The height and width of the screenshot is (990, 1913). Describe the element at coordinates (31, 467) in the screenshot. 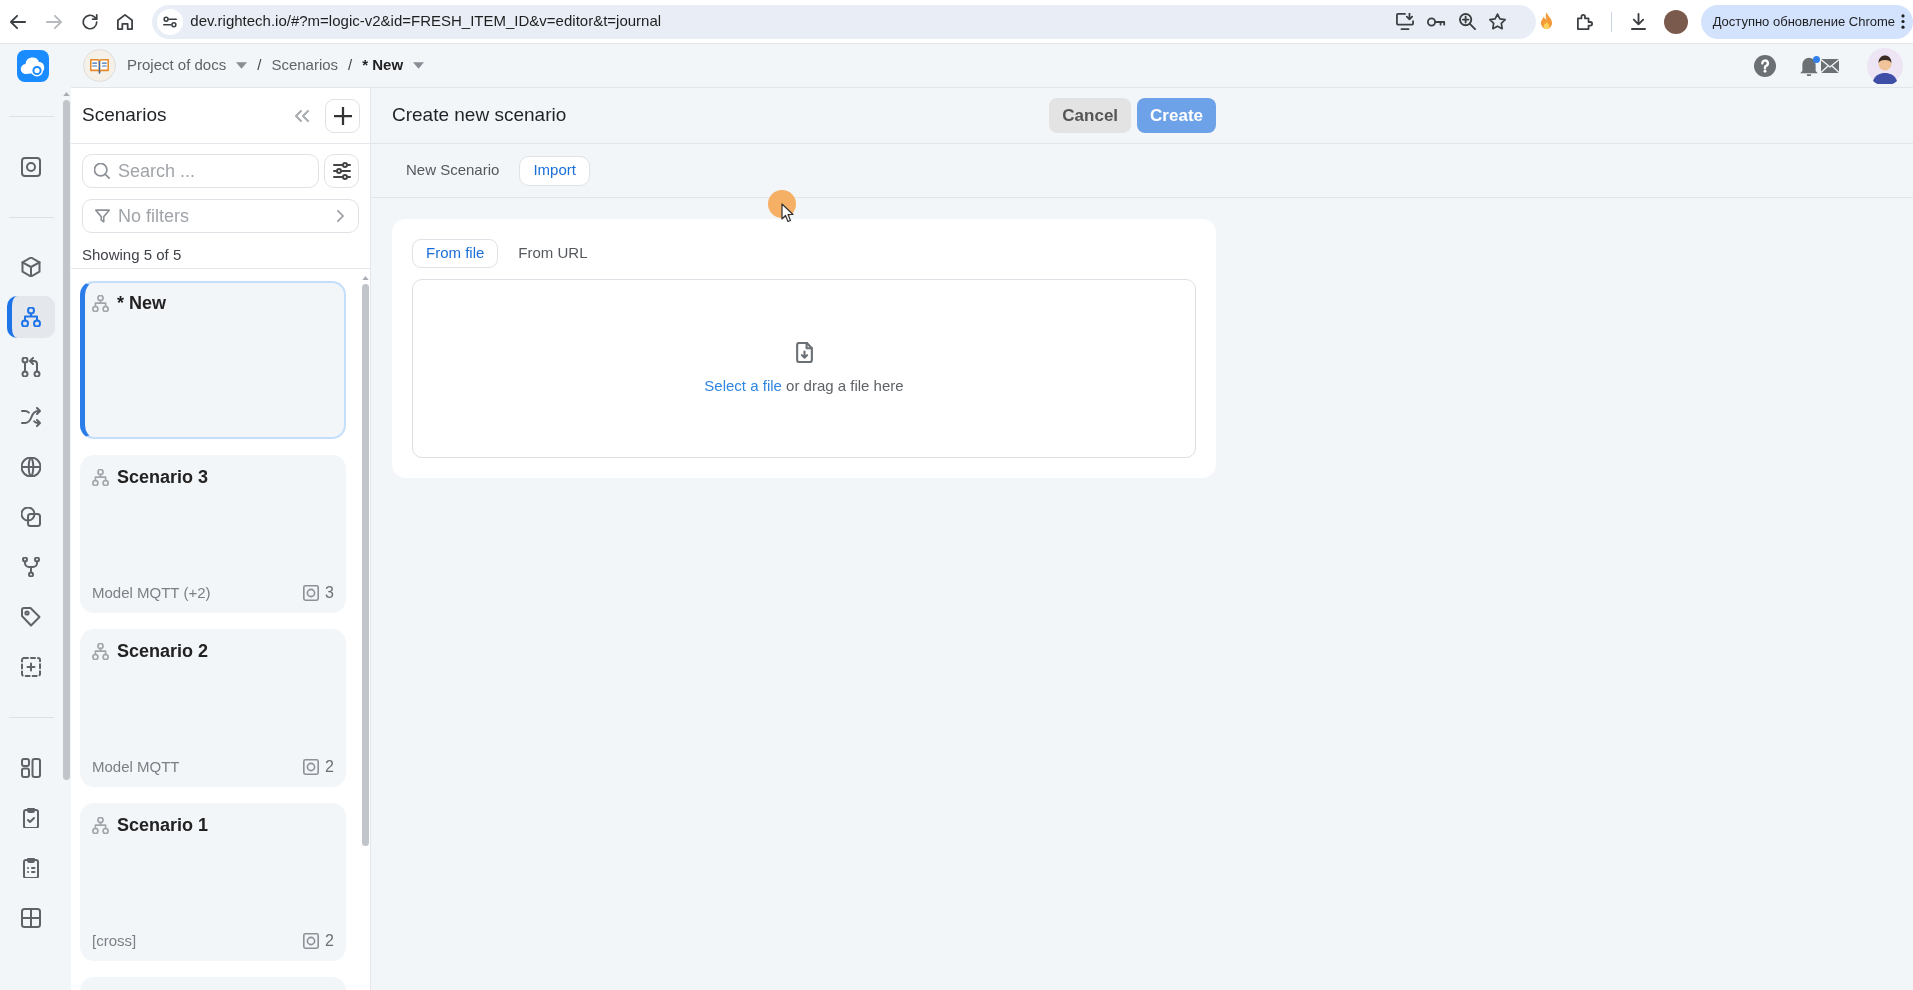

I see `globe-icon` at that location.